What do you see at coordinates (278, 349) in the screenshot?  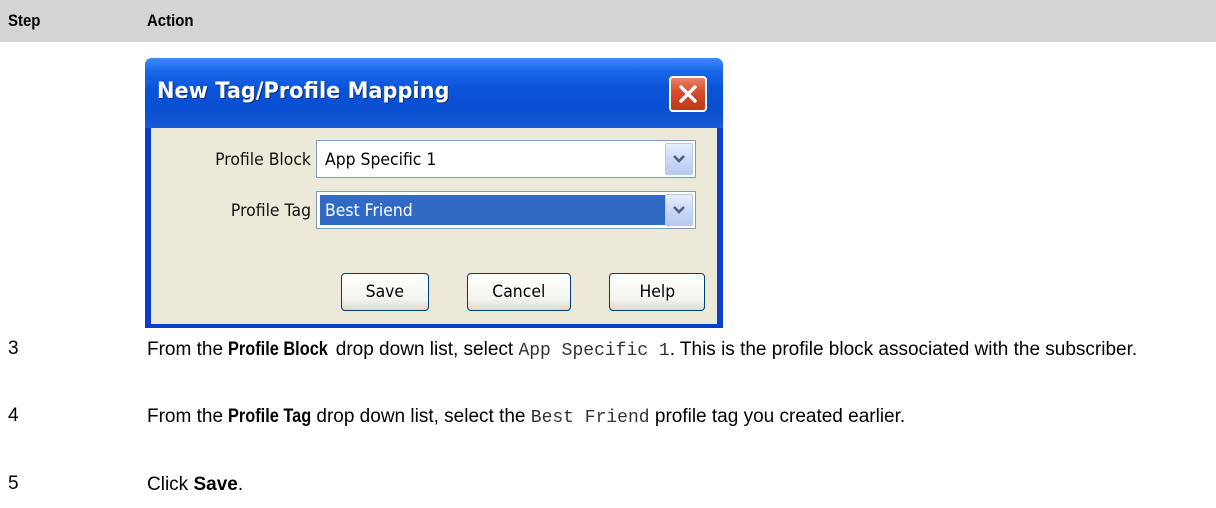 I see `ui-term: Profile Block` at bounding box center [278, 349].